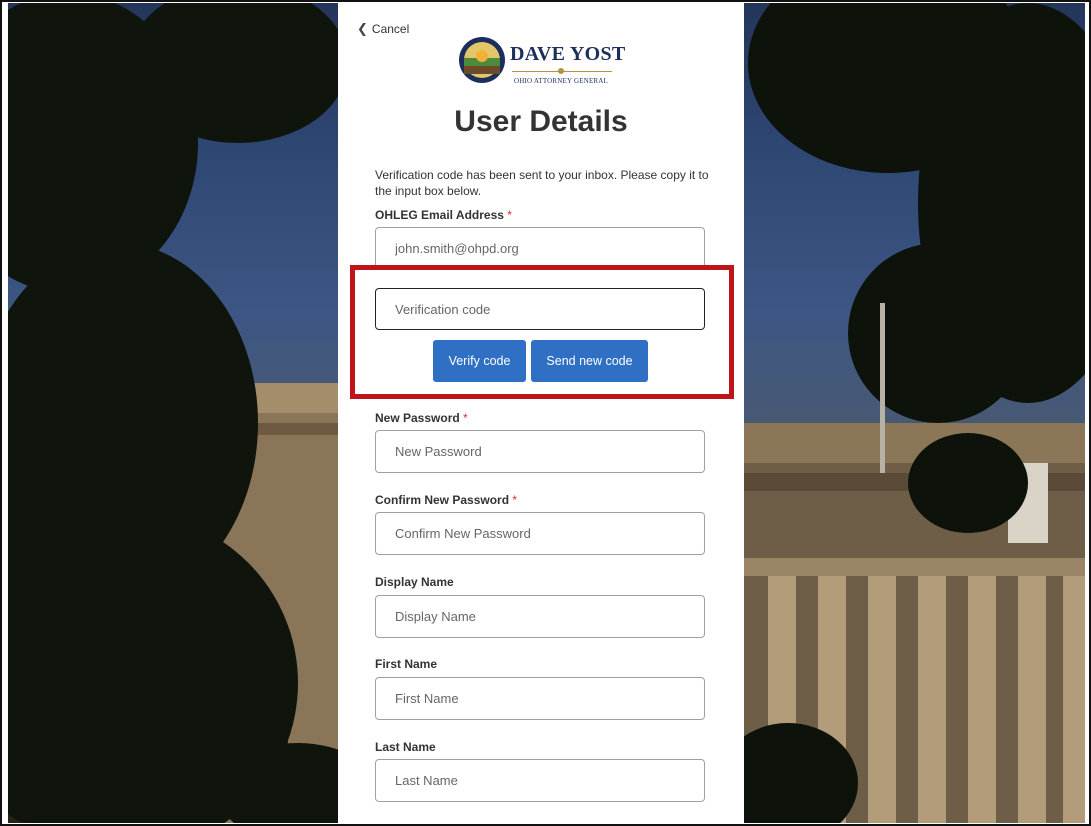 This screenshot has width=1091, height=826. Describe the element at coordinates (390, 29) in the screenshot. I see `cancel-label: Cancel` at that location.